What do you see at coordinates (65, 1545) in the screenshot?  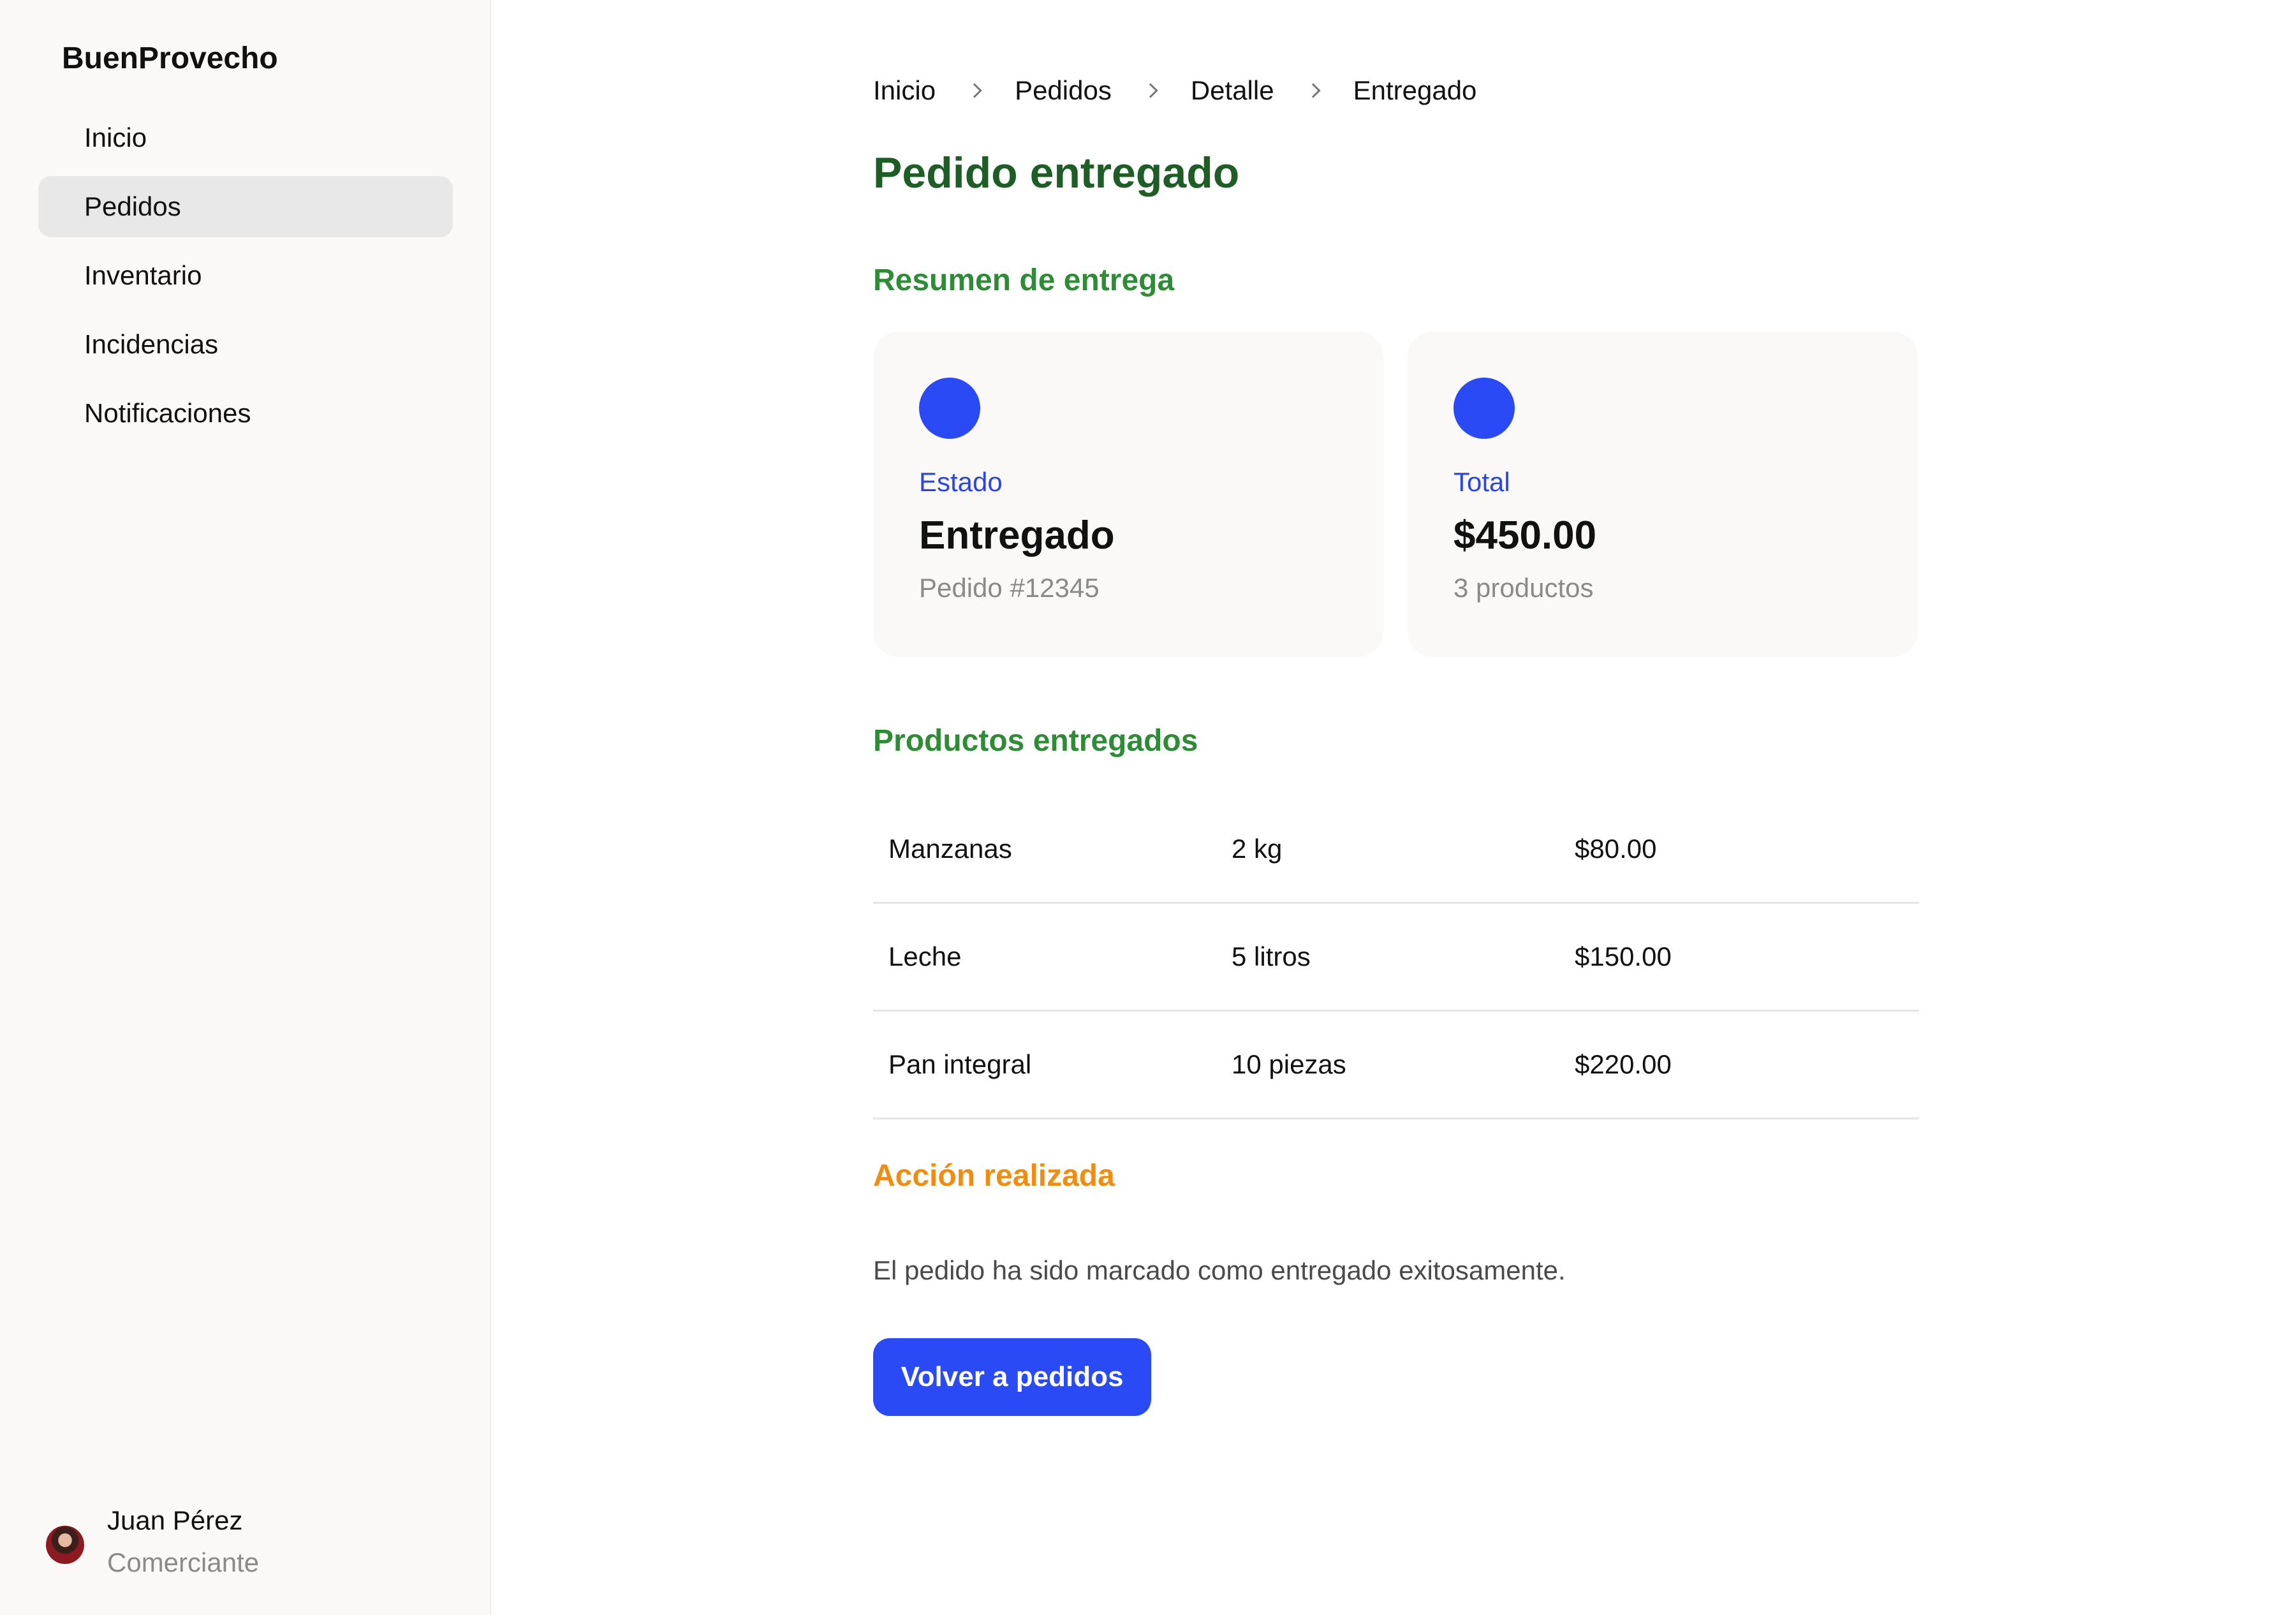 I see `avatar` at bounding box center [65, 1545].